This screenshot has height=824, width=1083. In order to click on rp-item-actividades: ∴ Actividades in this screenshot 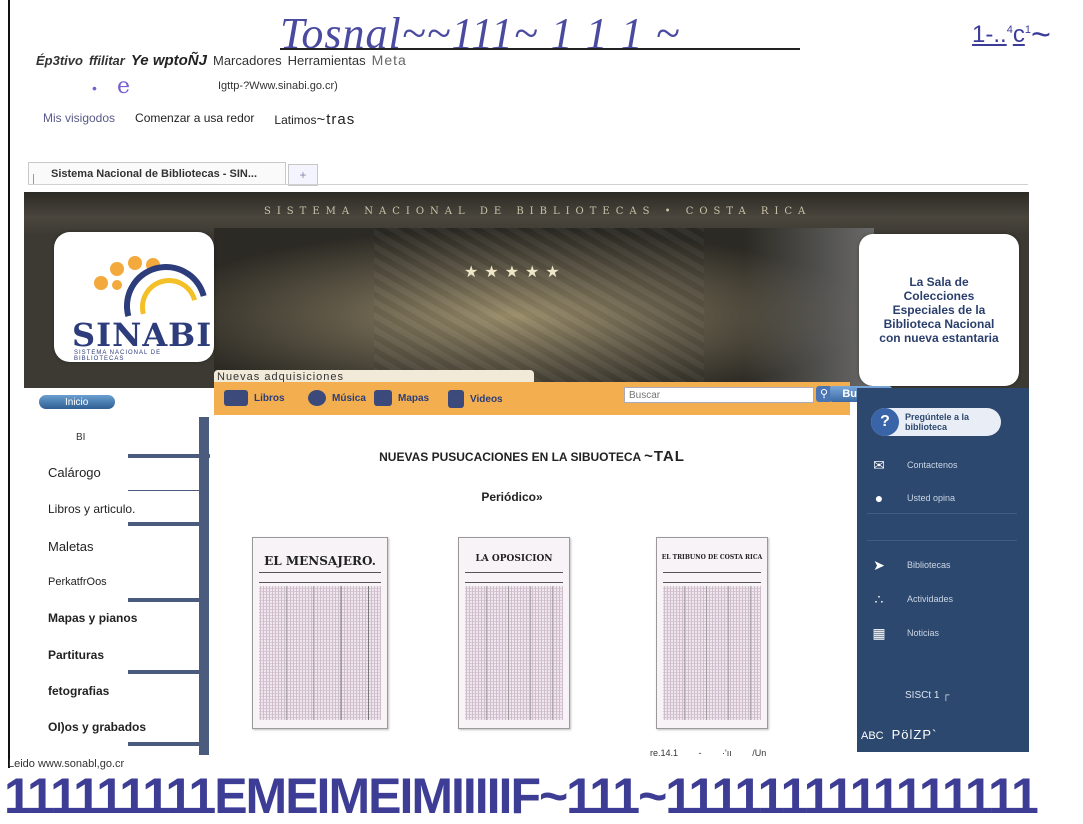, I will do `click(911, 599)`.